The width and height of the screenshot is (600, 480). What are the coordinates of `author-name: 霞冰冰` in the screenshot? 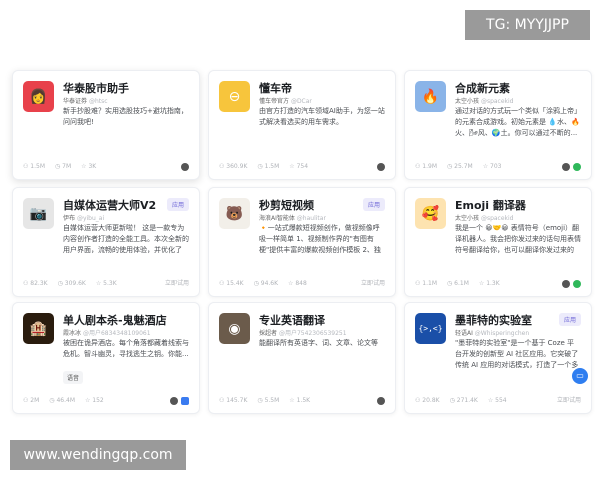 It's located at (72, 333).